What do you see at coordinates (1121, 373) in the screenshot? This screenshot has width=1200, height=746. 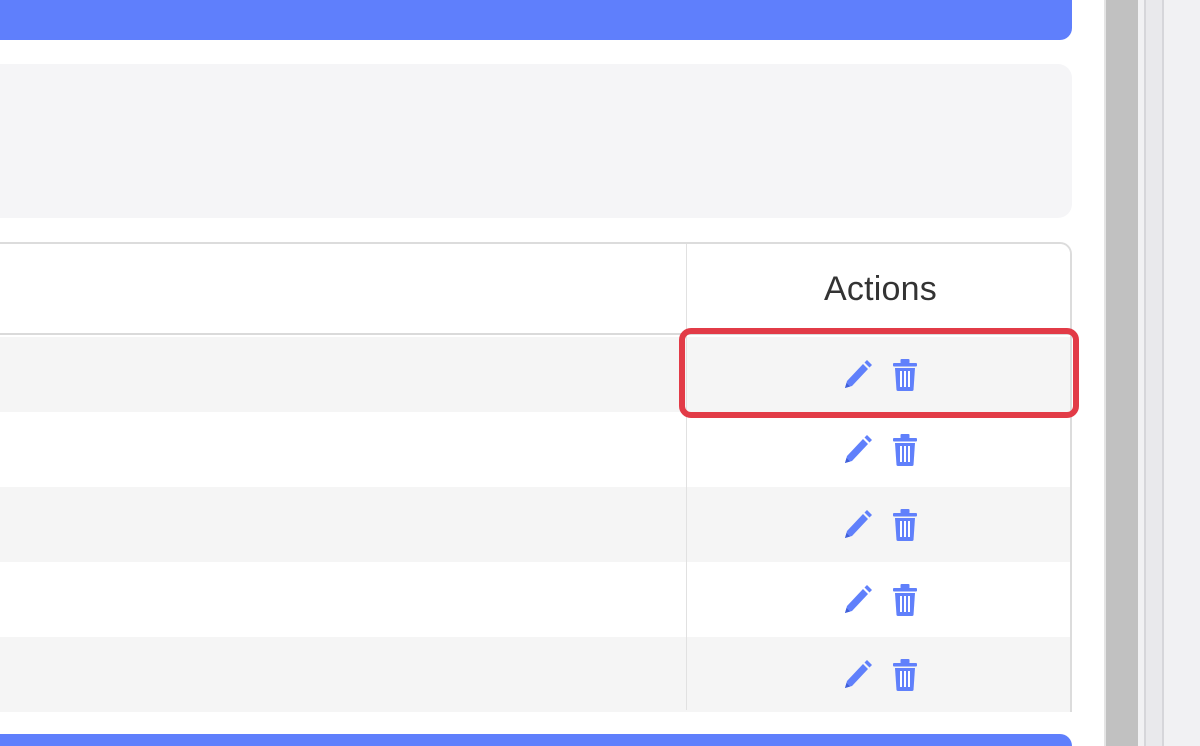 I see `scrollbar-track` at bounding box center [1121, 373].